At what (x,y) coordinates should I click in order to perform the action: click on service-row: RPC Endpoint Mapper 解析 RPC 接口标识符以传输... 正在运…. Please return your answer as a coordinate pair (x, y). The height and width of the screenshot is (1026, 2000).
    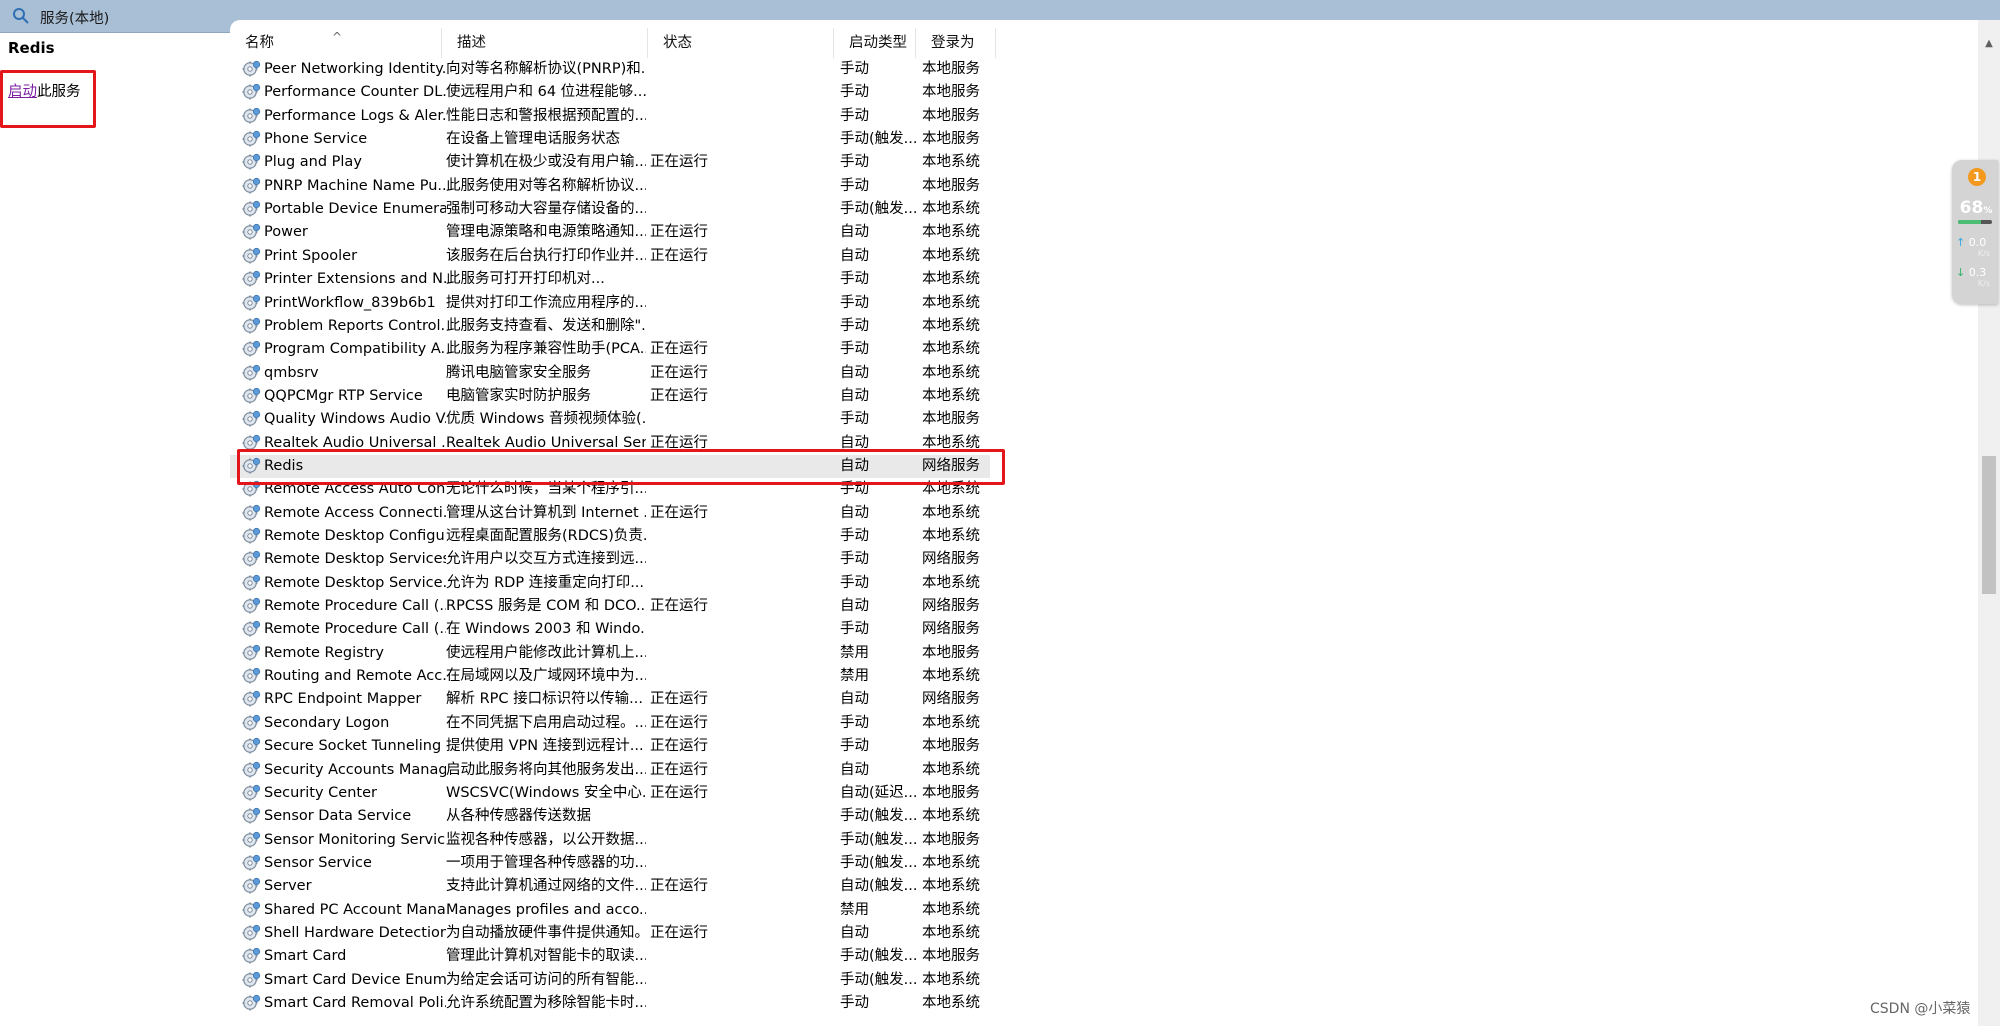
    Looking at the image, I should click on (610, 699).